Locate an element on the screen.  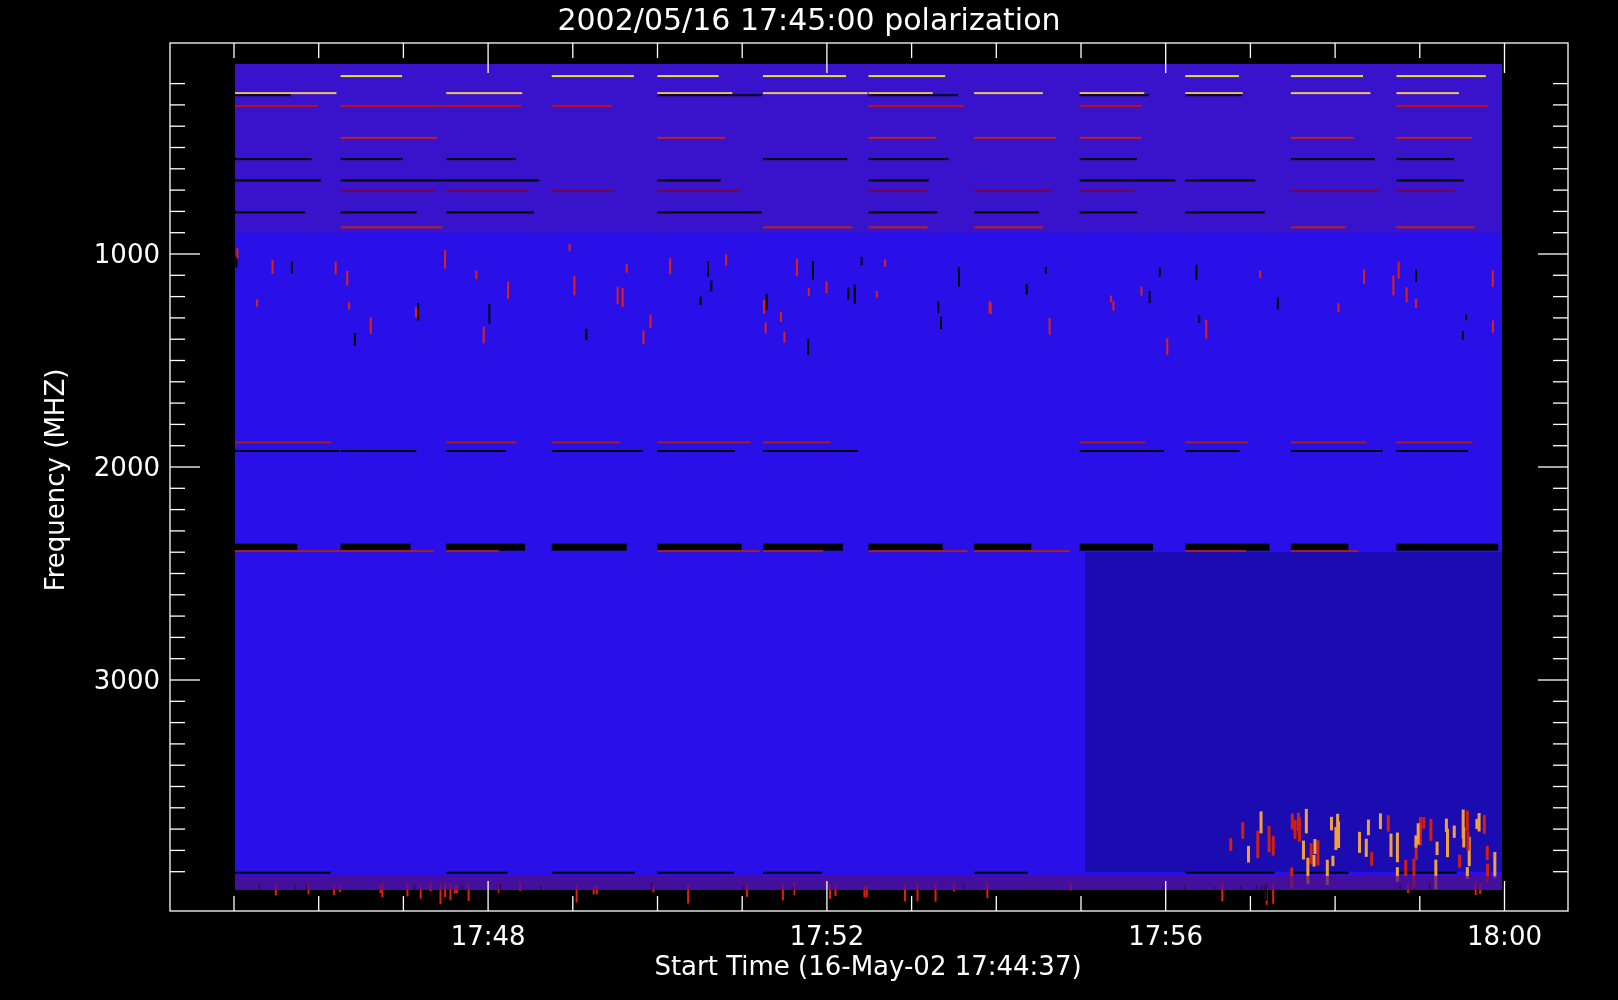
chart-title: 2002/05/16 17:45:00 polarization is located at coordinates (809, 19).